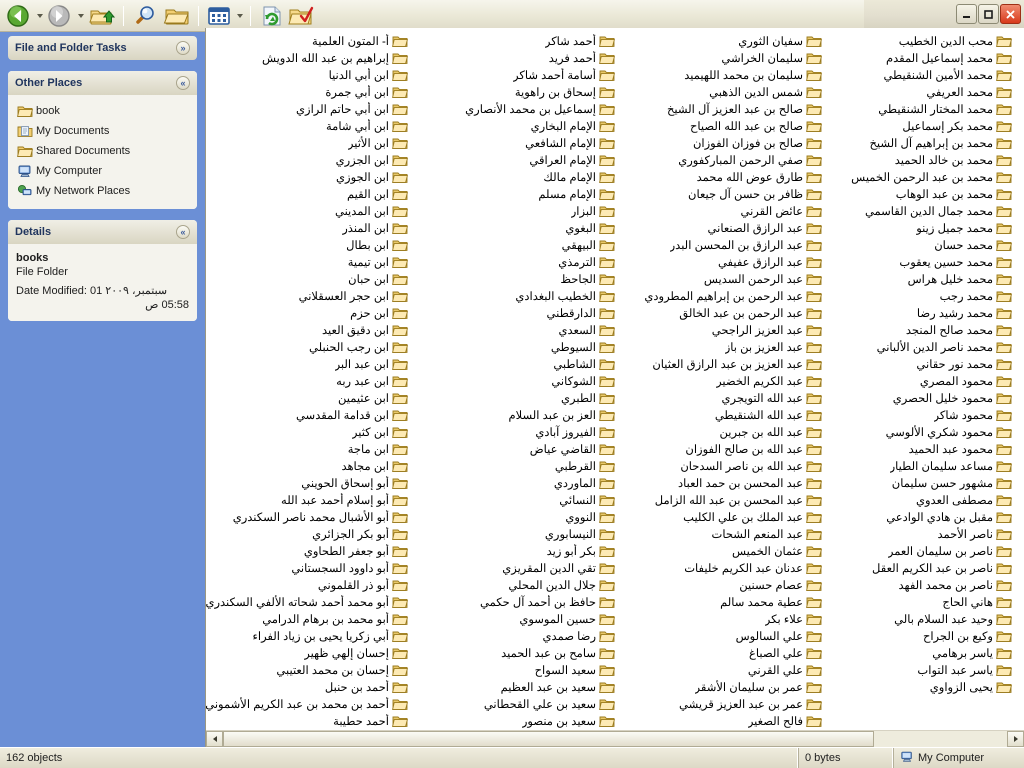 The height and width of the screenshot is (768, 1024). I want to click on folder-item: عصام حسنين, so click(723, 584).